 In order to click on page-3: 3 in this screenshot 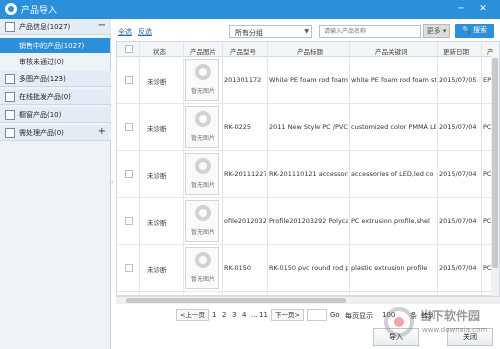, I will do `click(234, 315)`.